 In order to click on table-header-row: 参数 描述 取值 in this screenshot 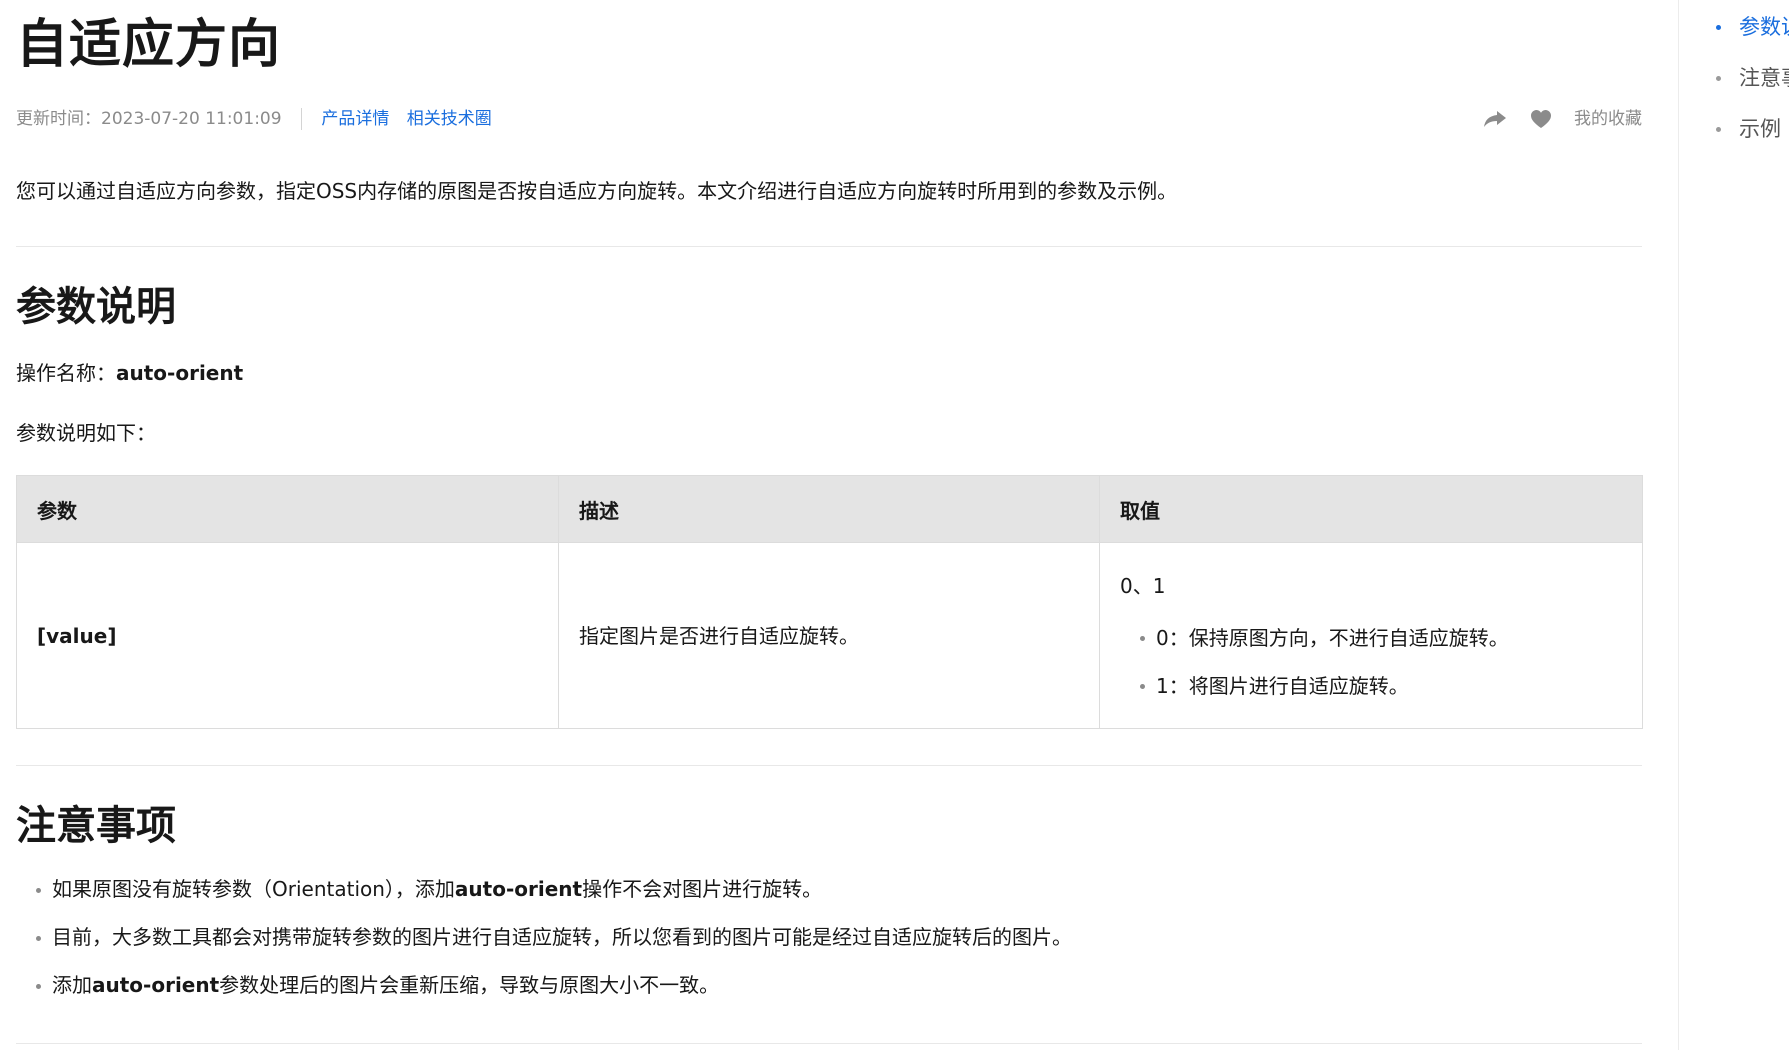, I will do `click(829, 509)`.